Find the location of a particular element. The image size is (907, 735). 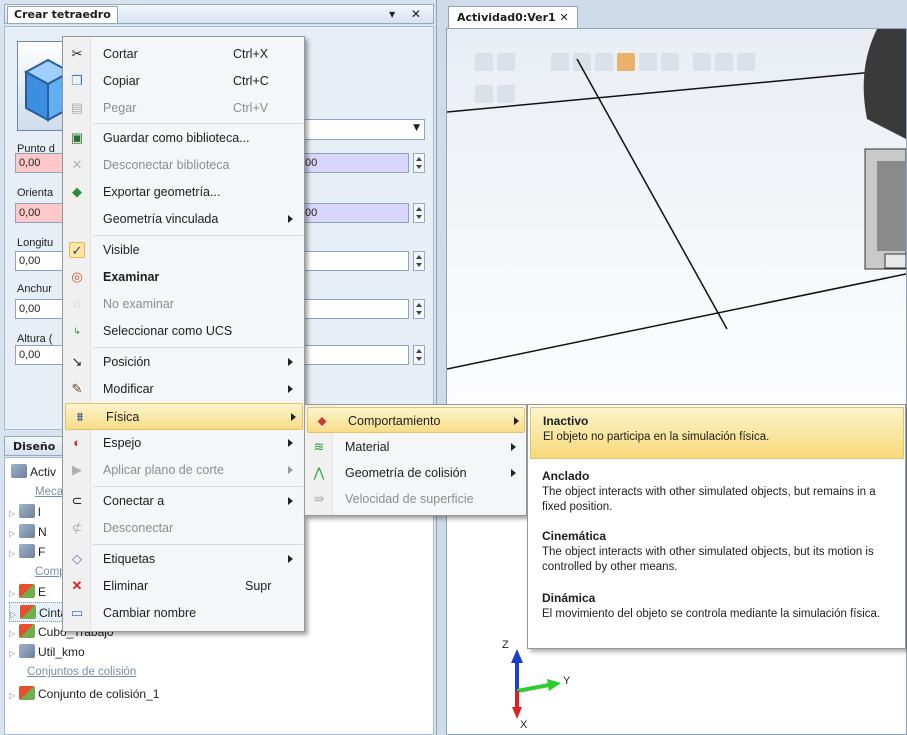

orienta-z-field: 00 is located at coordinates (355, 213).